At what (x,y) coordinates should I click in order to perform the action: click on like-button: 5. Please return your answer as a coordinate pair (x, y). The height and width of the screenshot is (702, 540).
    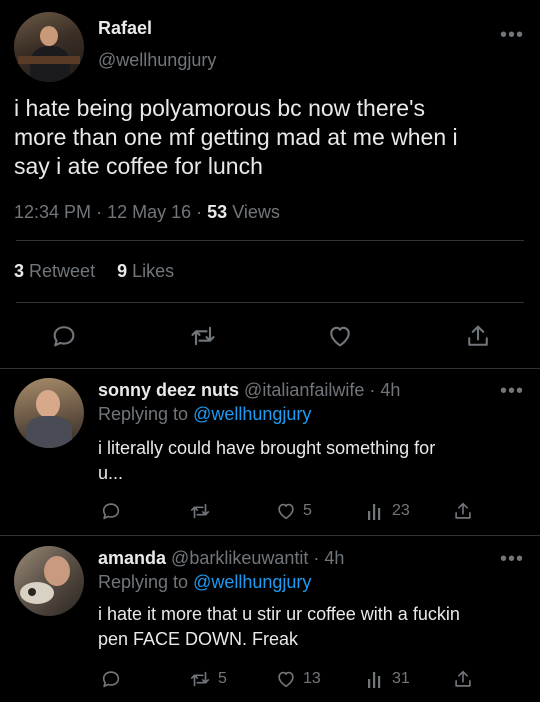
    Looking at the image, I should click on (293, 511).